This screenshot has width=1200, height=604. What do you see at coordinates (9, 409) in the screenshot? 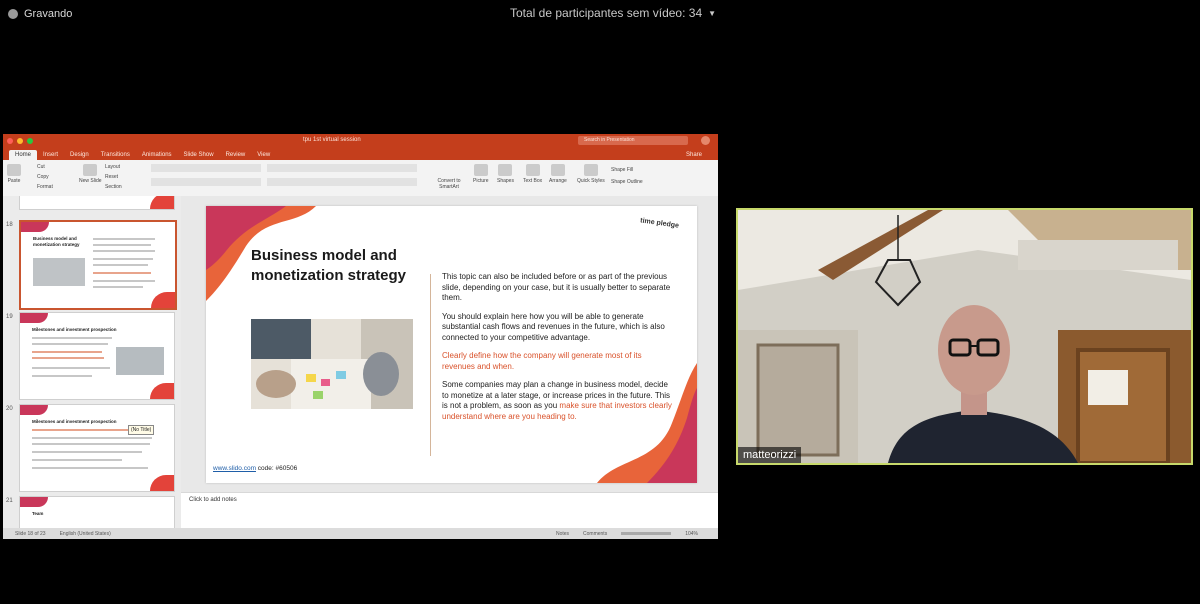
I see `slide-number: 20` at bounding box center [9, 409].